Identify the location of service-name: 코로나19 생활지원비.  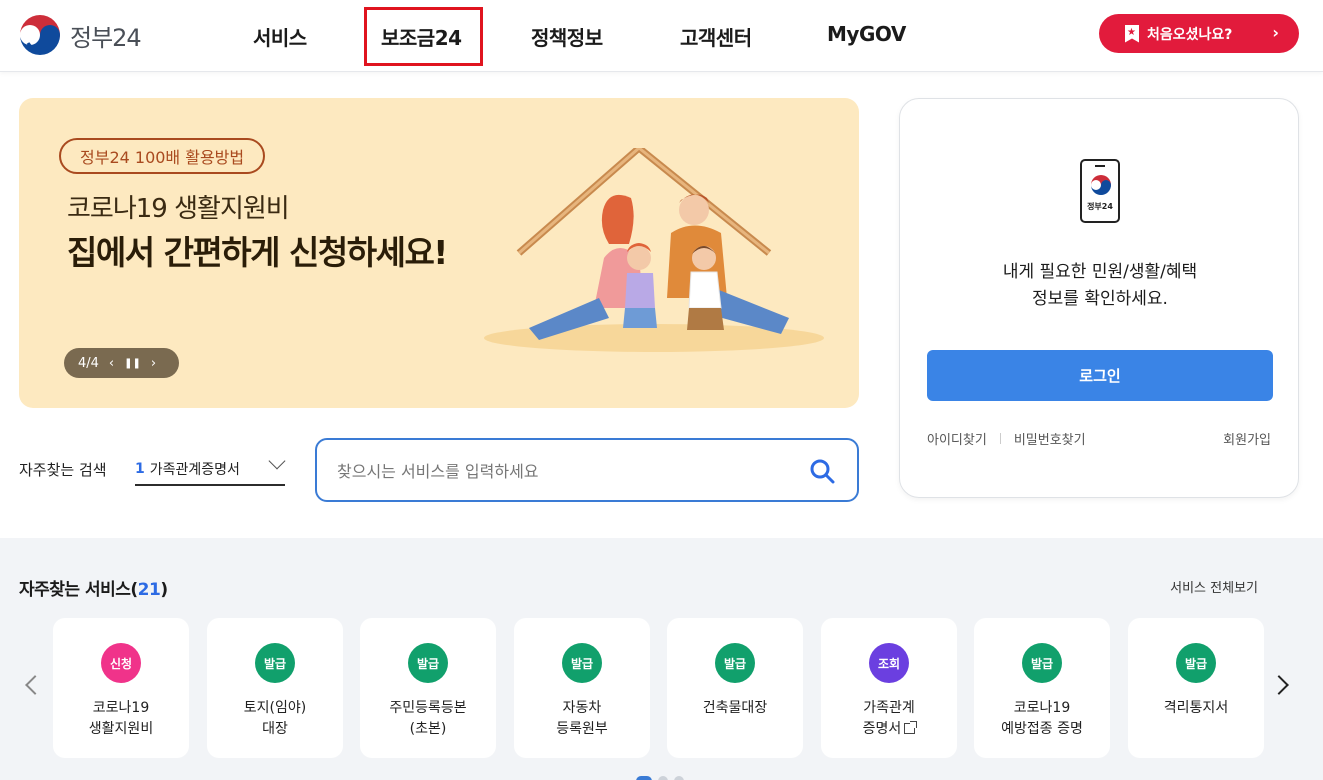
(121, 718).